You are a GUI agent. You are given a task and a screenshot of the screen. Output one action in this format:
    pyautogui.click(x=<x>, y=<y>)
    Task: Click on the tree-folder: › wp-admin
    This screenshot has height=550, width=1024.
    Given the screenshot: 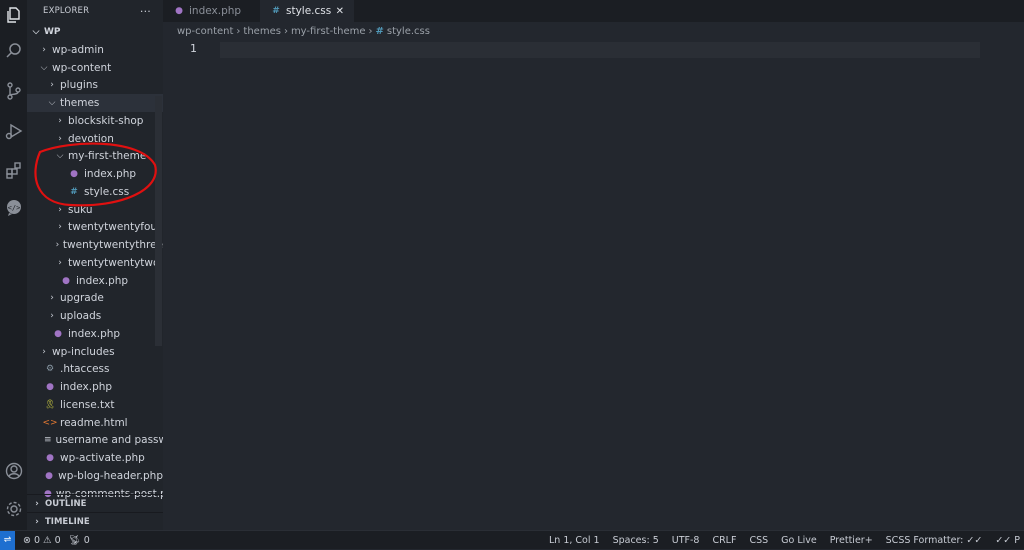 What is the action you would take?
    pyautogui.click(x=95, y=50)
    